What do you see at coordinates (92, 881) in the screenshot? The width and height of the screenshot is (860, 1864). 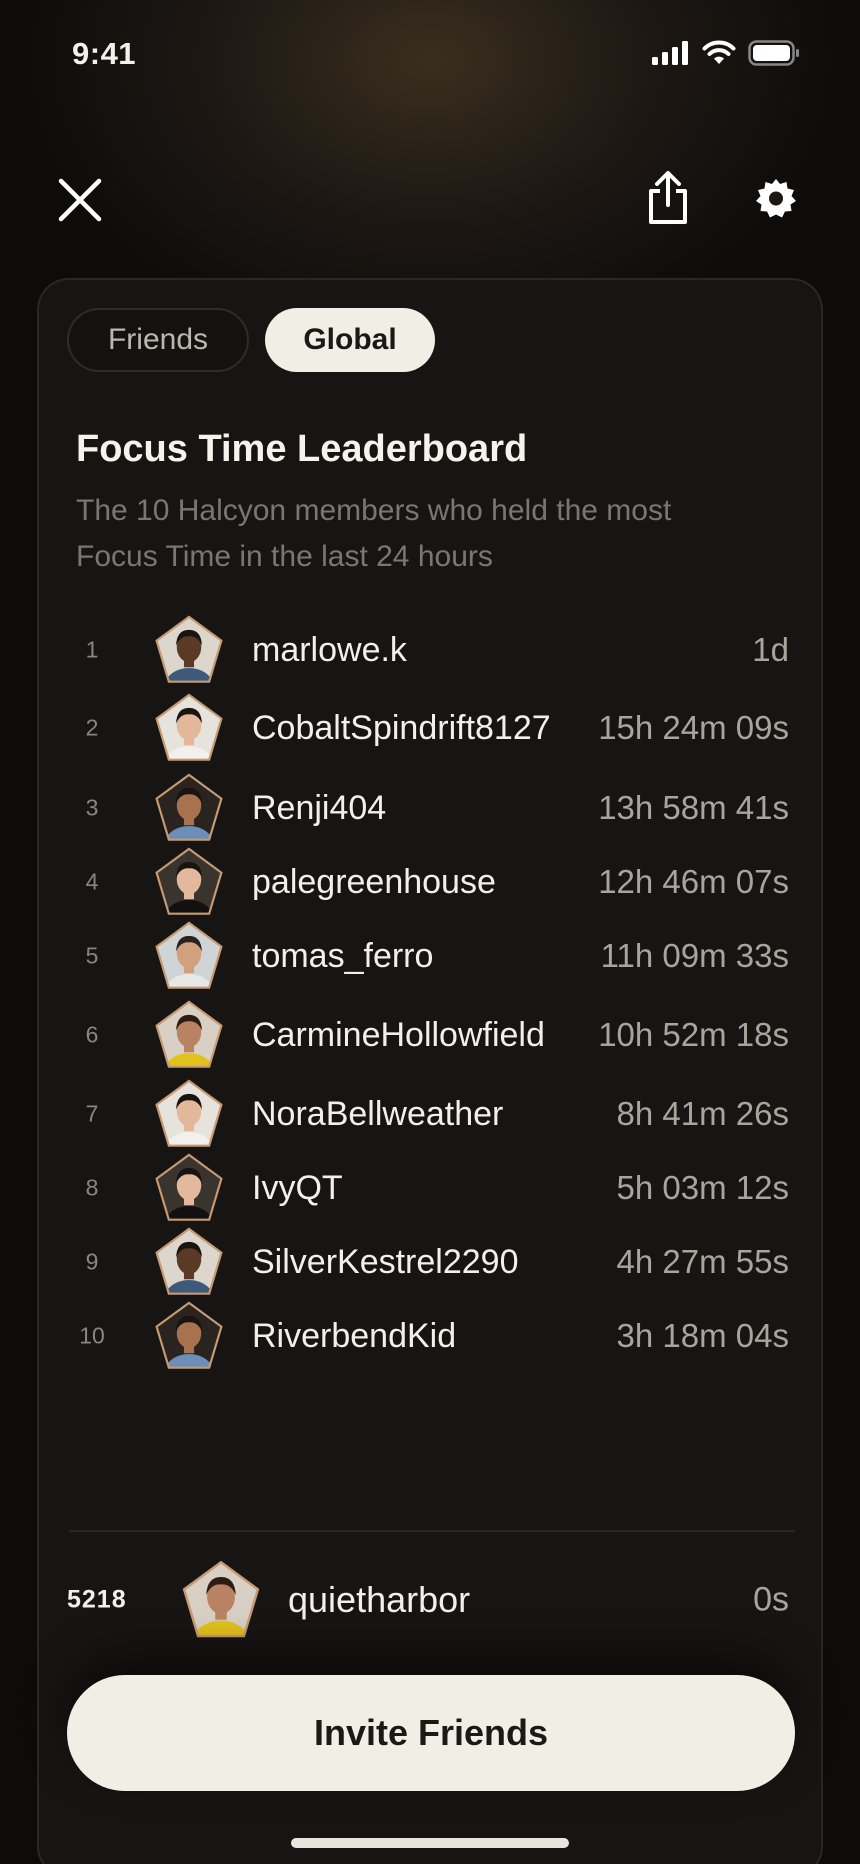 I see `row-rank: 4` at bounding box center [92, 881].